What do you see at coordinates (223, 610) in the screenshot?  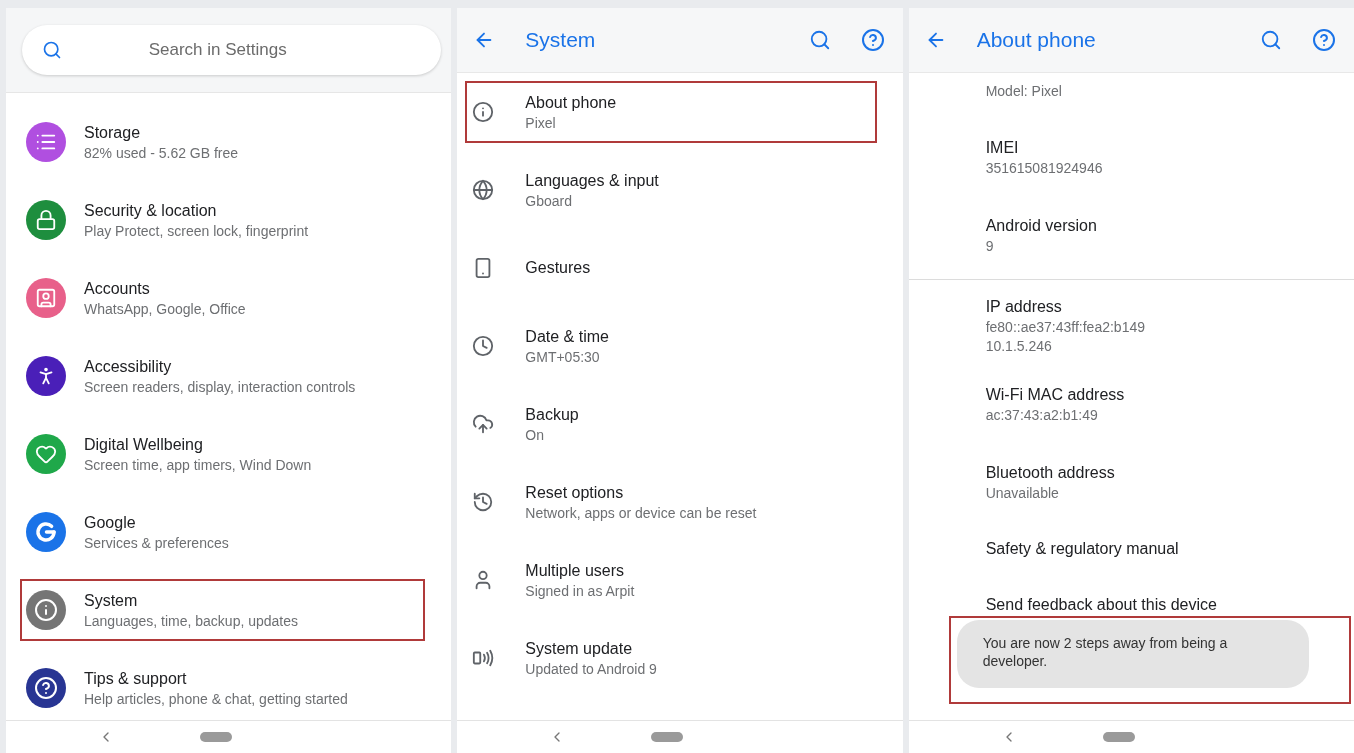 I see `settings-item: System Languages, time, backup, updates` at bounding box center [223, 610].